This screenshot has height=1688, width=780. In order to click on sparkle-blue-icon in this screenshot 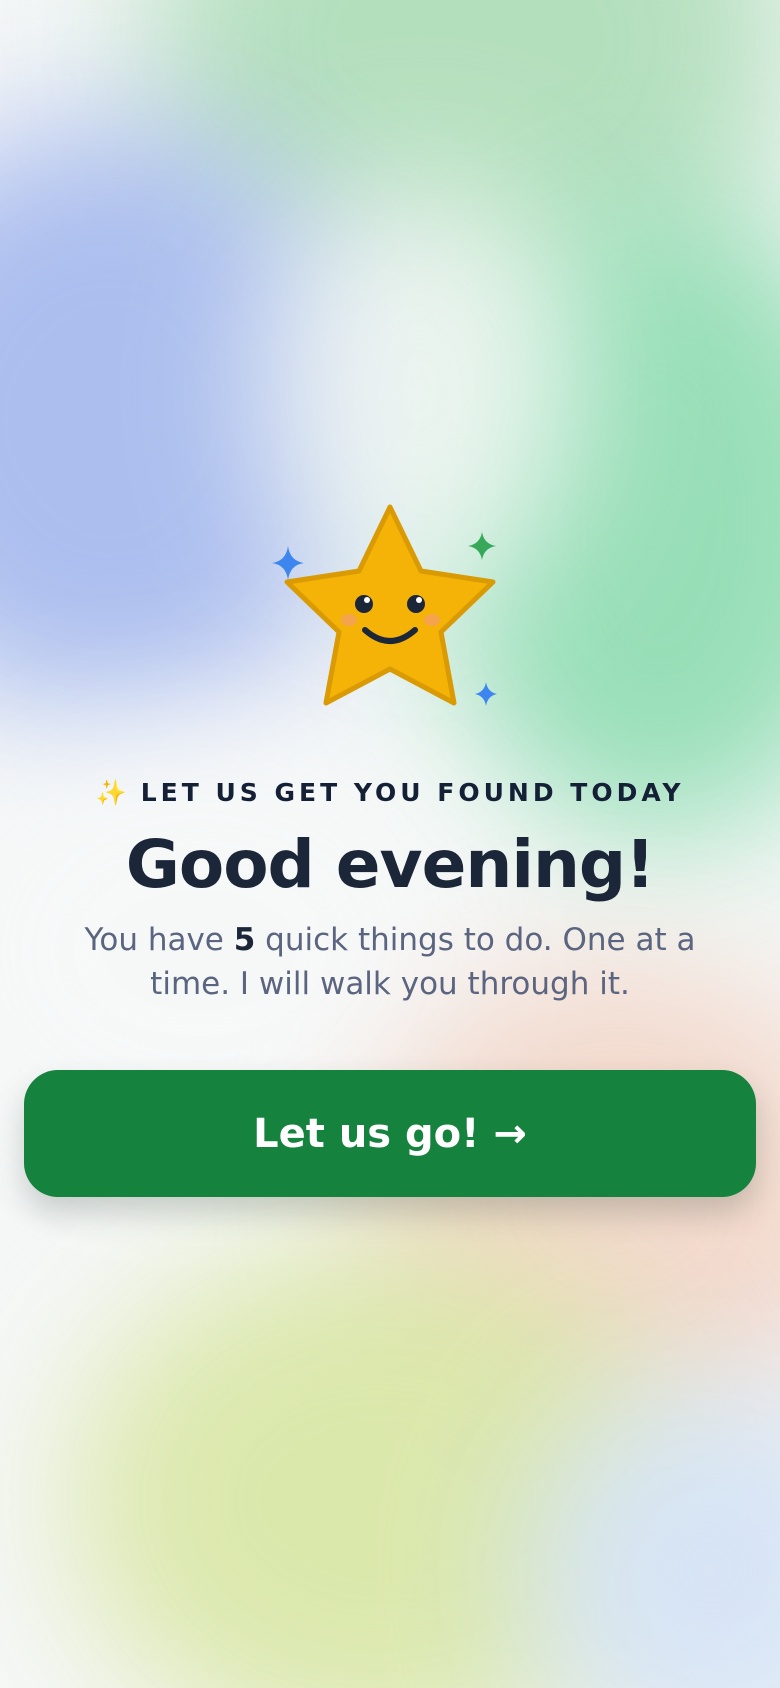, I will do `click(288, 563)`.